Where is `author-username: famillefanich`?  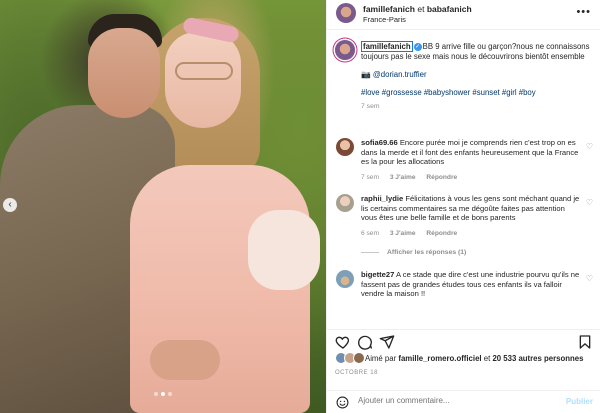
author-username: famillefanich is located at coordinates (389, 9).